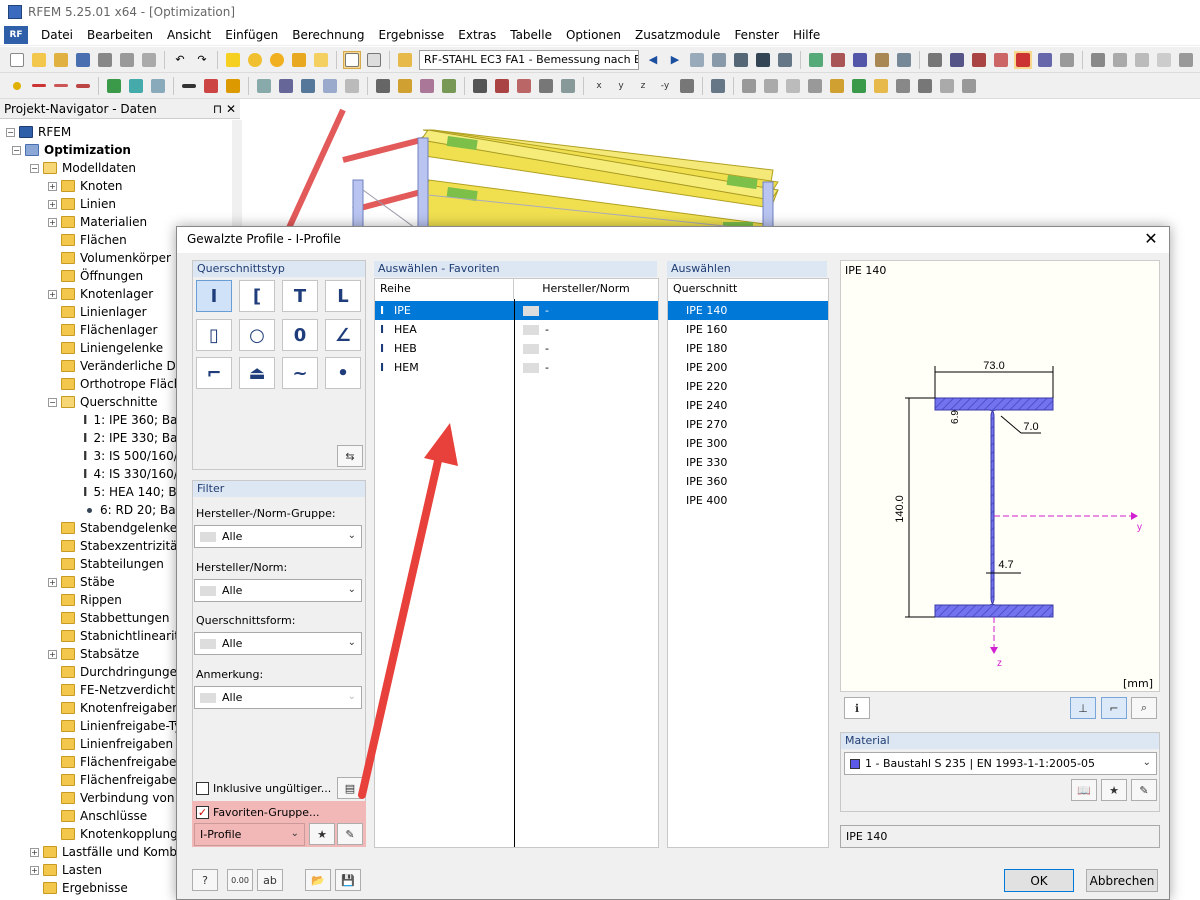  Describe the element at coordinates (202, 812) in the screenshot. I see `favoriten-checkbox: ✓` at that location.